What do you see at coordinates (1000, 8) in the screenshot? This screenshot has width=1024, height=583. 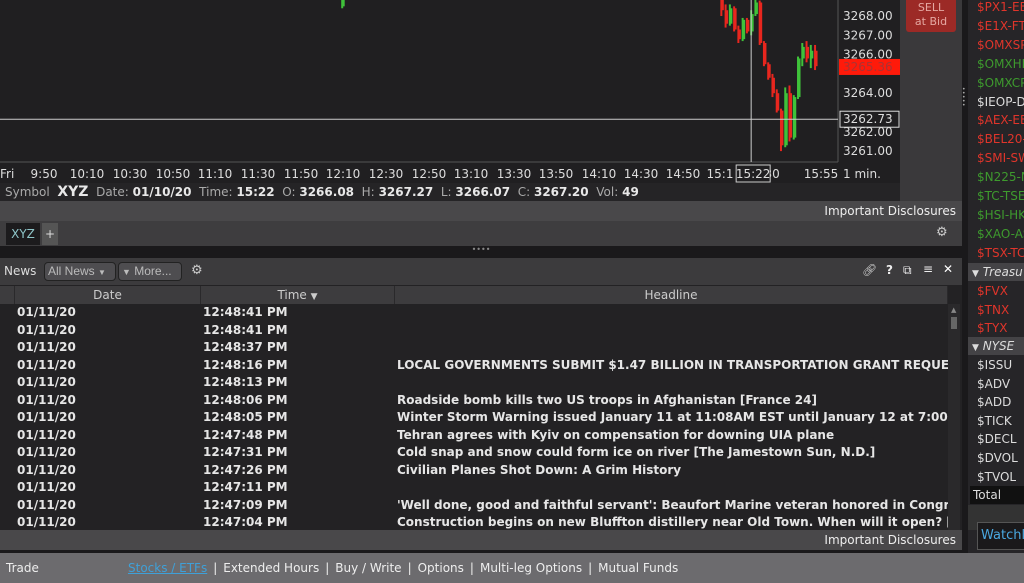 I see `watchlist-item: $PX1-EE` at bounding box center [1000, 8].